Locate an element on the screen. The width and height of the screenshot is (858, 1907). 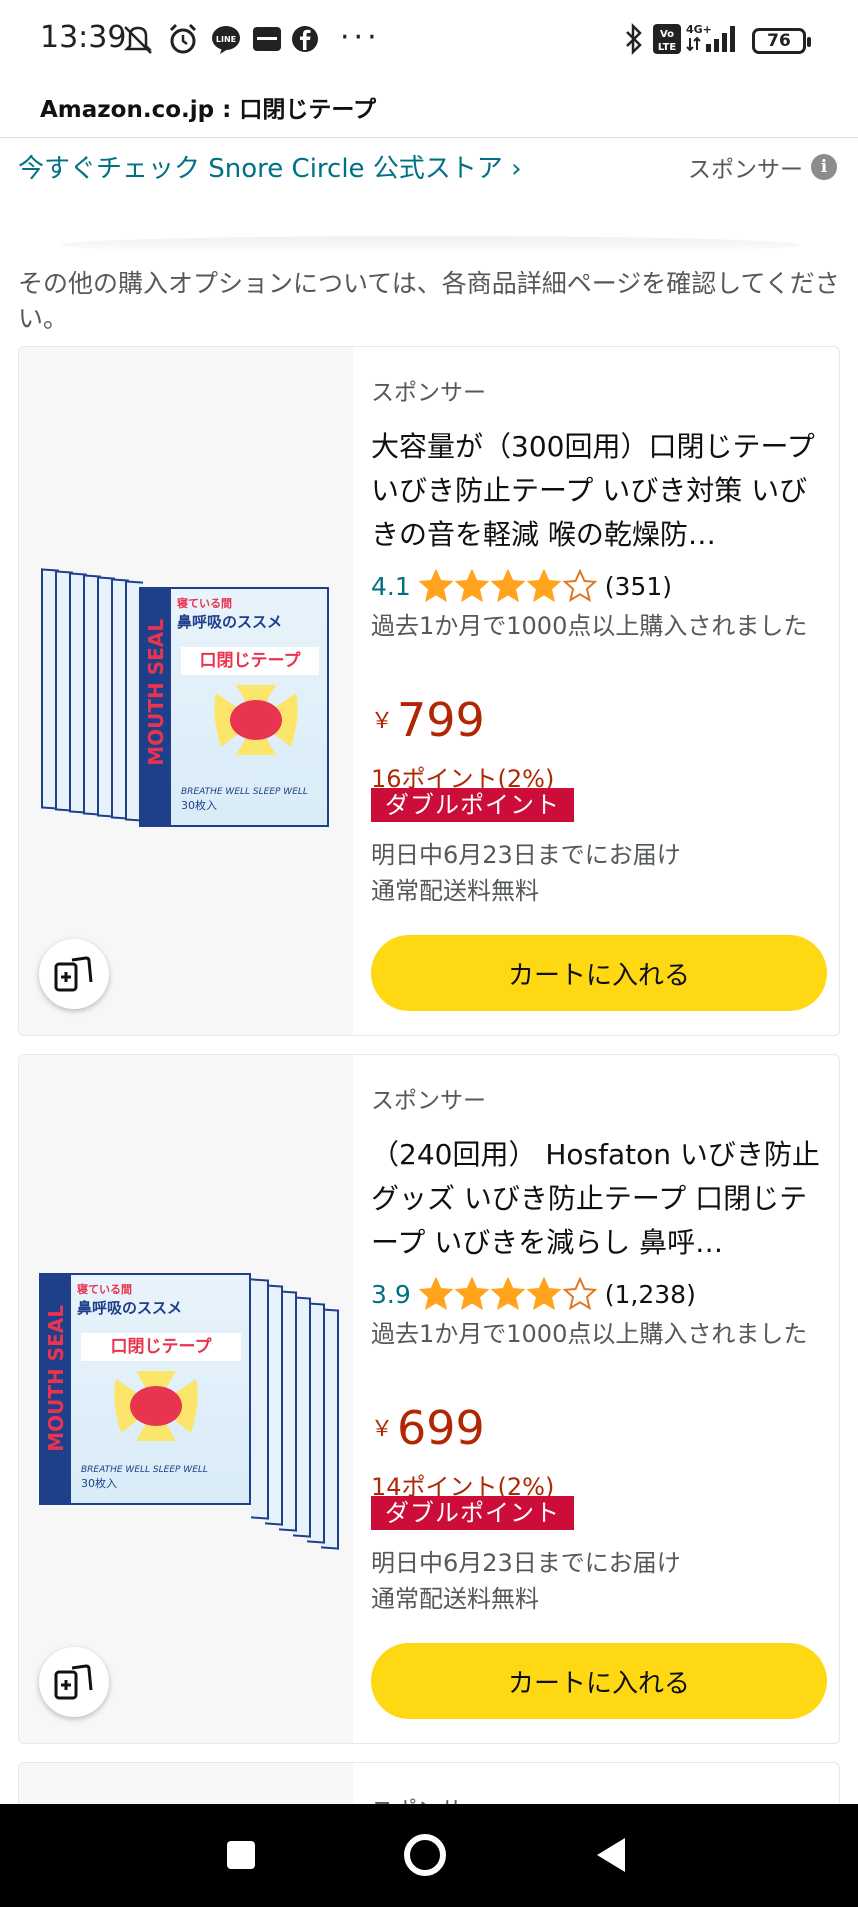
bluetooth-icon is located at coordinates (634, 39).